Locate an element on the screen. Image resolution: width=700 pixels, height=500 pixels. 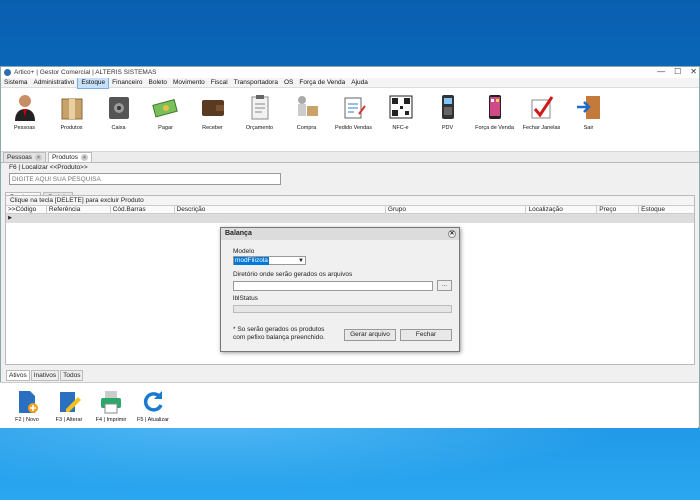
search-input is located at coordinates (145, 179).